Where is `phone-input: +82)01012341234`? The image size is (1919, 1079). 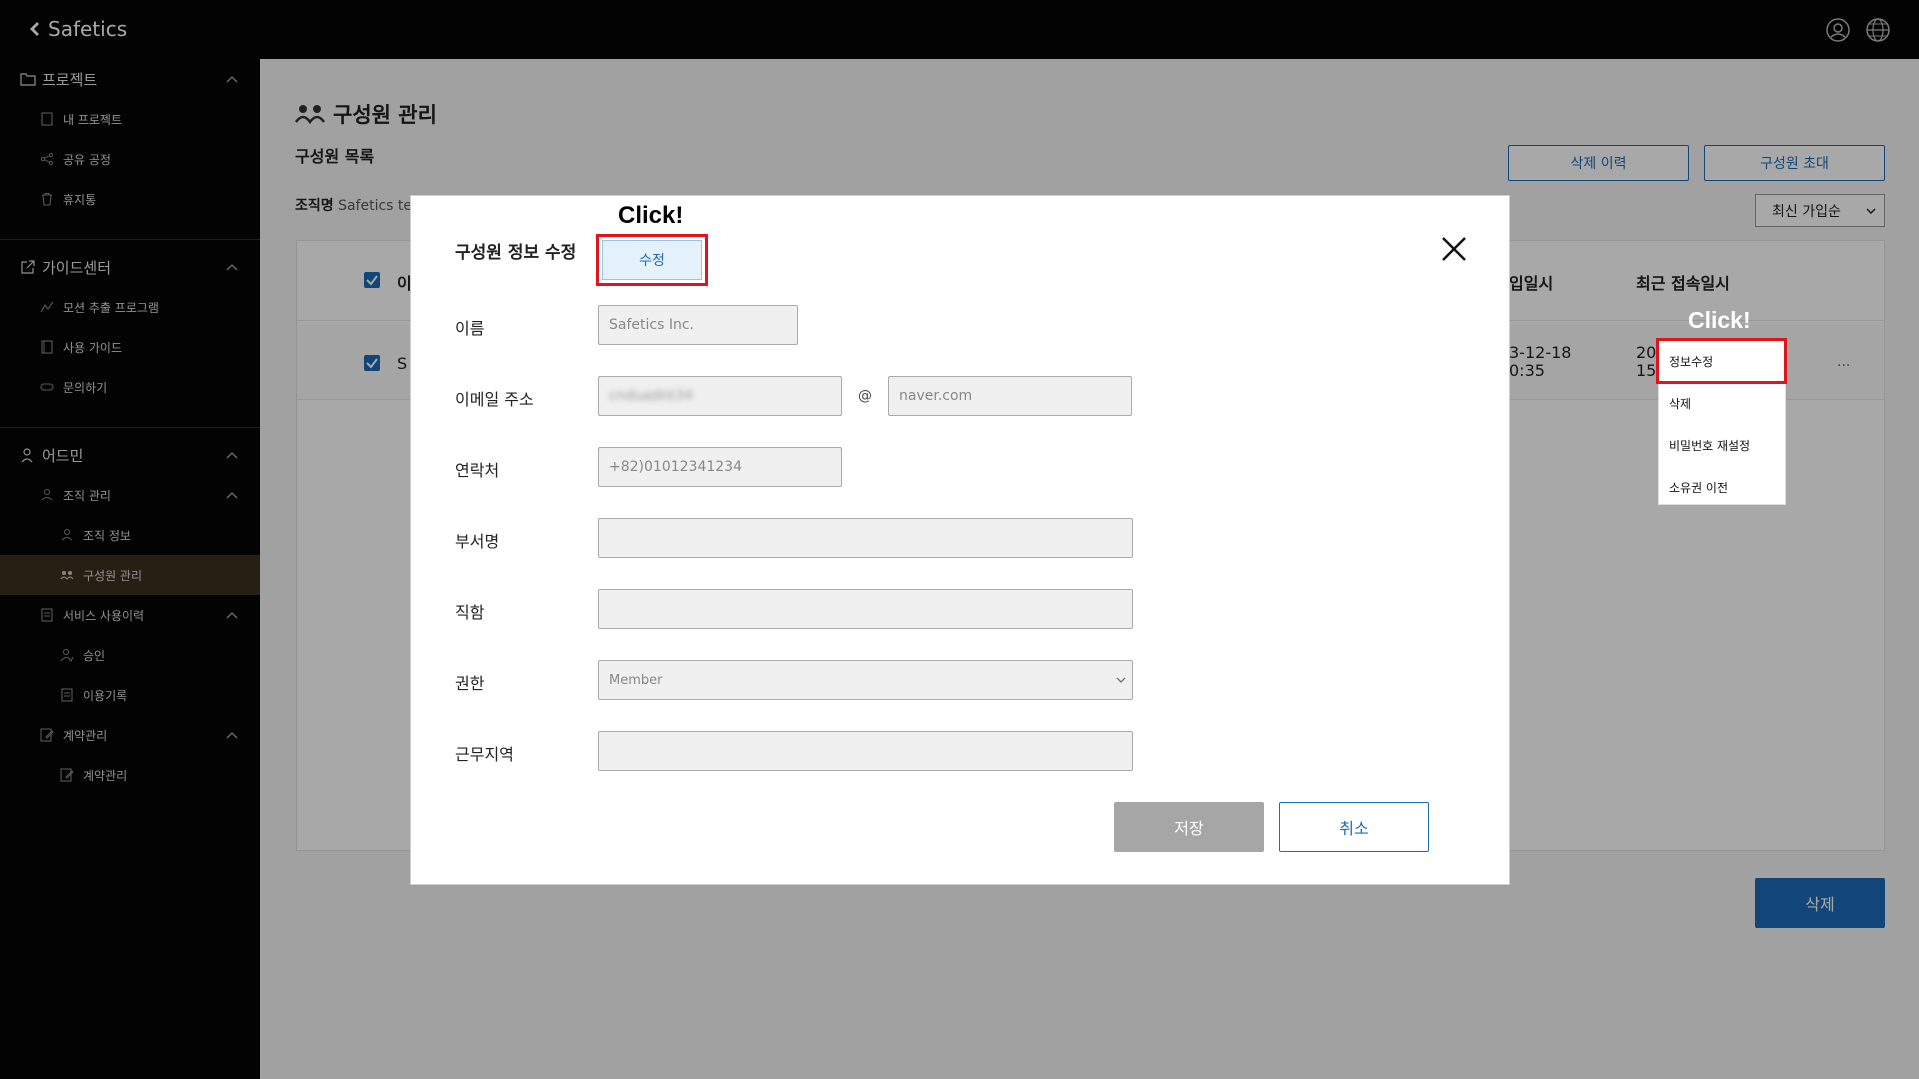 phone-input: +82)01012341234 is located at coordinates (720, 467).